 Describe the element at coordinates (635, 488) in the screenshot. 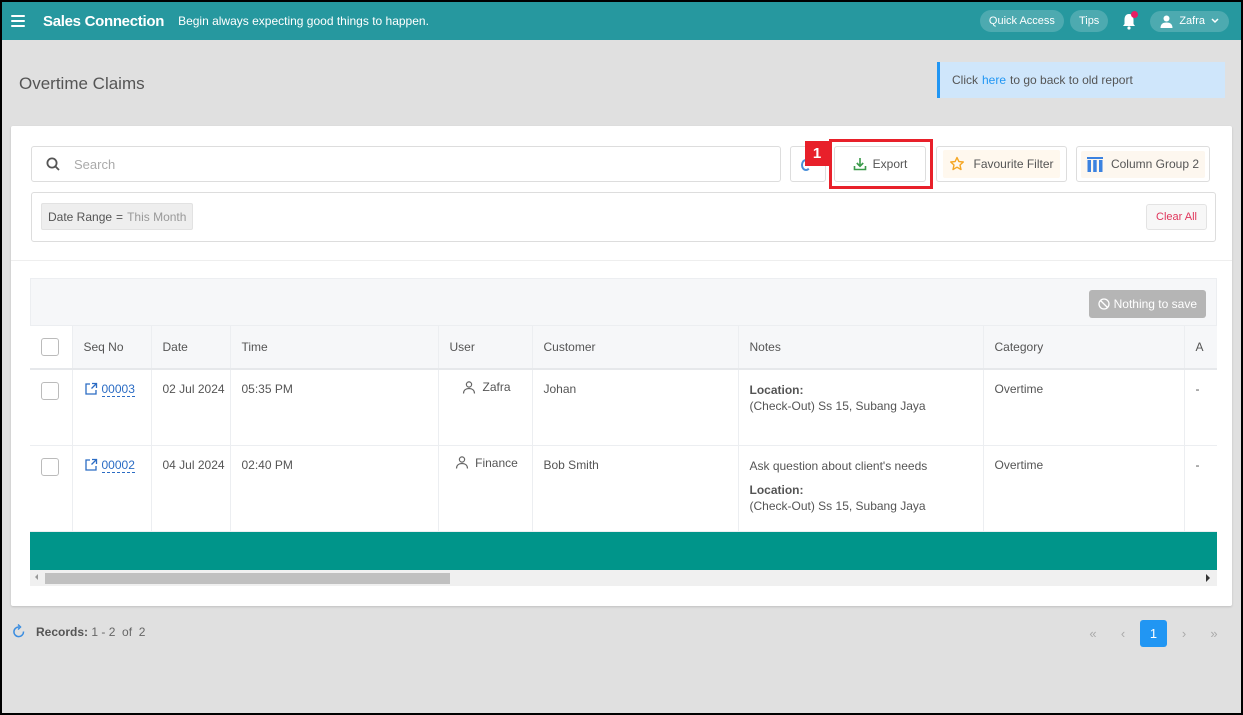

I see `customer-cell: Bob Smith` at that location.